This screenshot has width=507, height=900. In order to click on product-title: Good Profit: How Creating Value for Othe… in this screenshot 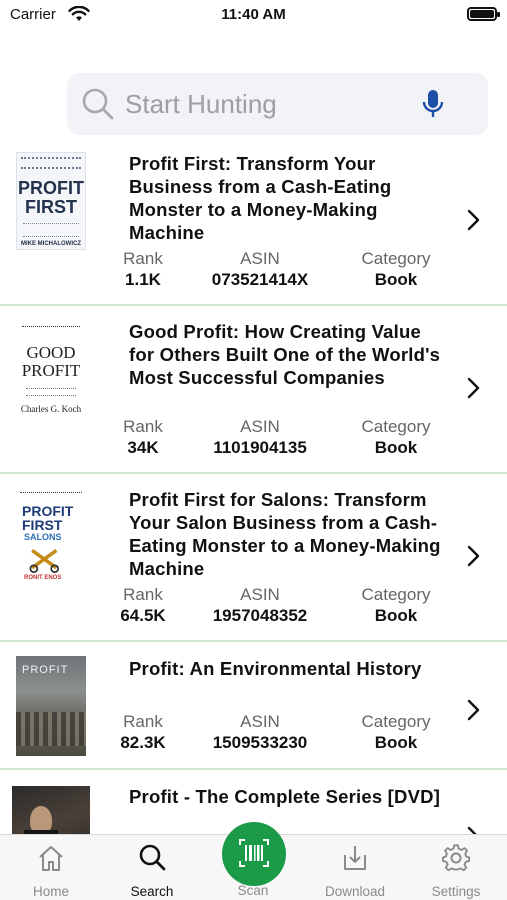, I will do `click(285, 354)`.